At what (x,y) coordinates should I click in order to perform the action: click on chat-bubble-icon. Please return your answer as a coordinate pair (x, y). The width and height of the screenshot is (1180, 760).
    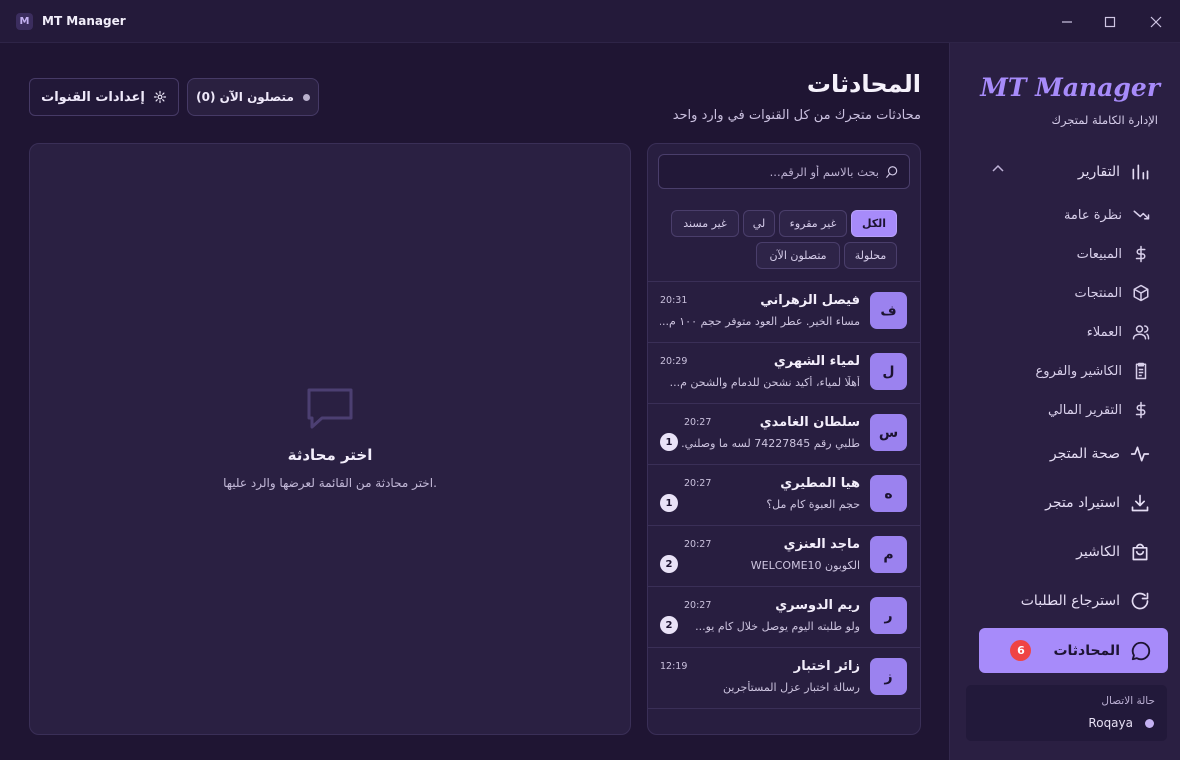
    Looking at the image, I should click on (330, 408).